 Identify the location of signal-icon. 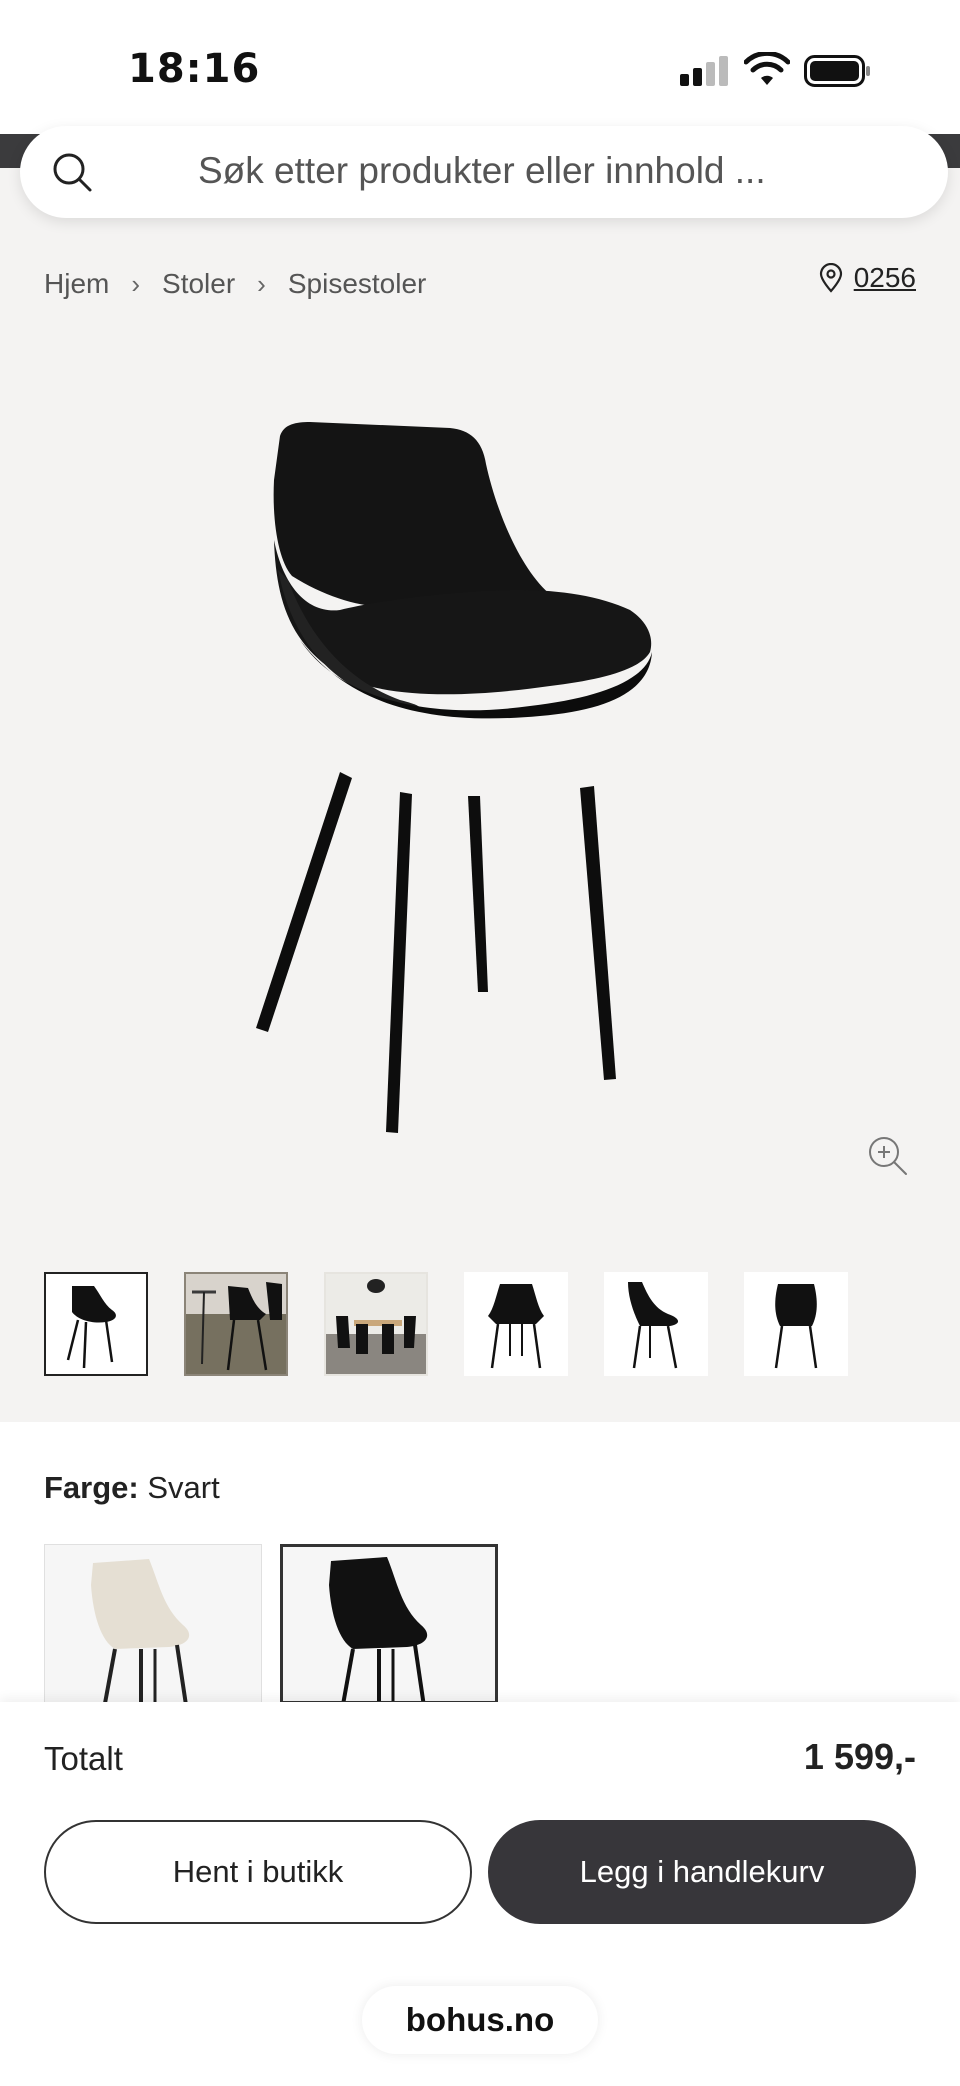
(705, 71).